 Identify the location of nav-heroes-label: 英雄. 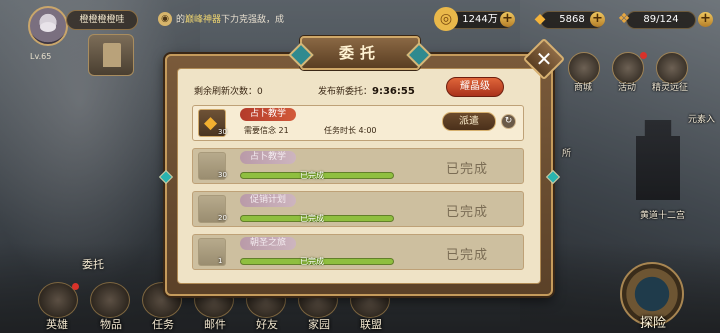
(57, 324).